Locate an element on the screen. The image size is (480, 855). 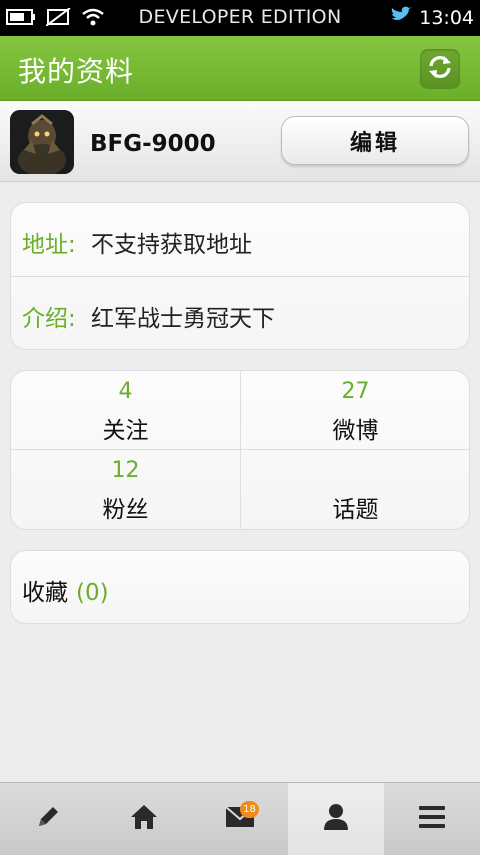
menu-icon is located at coordinates (432, 819).